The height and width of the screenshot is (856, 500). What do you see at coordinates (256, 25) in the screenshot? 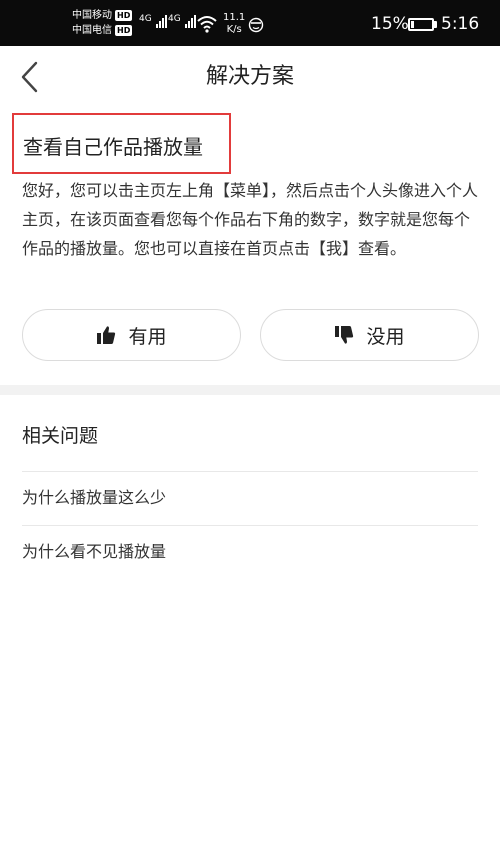
I see `face-icon` at bounding box center [256, 25].